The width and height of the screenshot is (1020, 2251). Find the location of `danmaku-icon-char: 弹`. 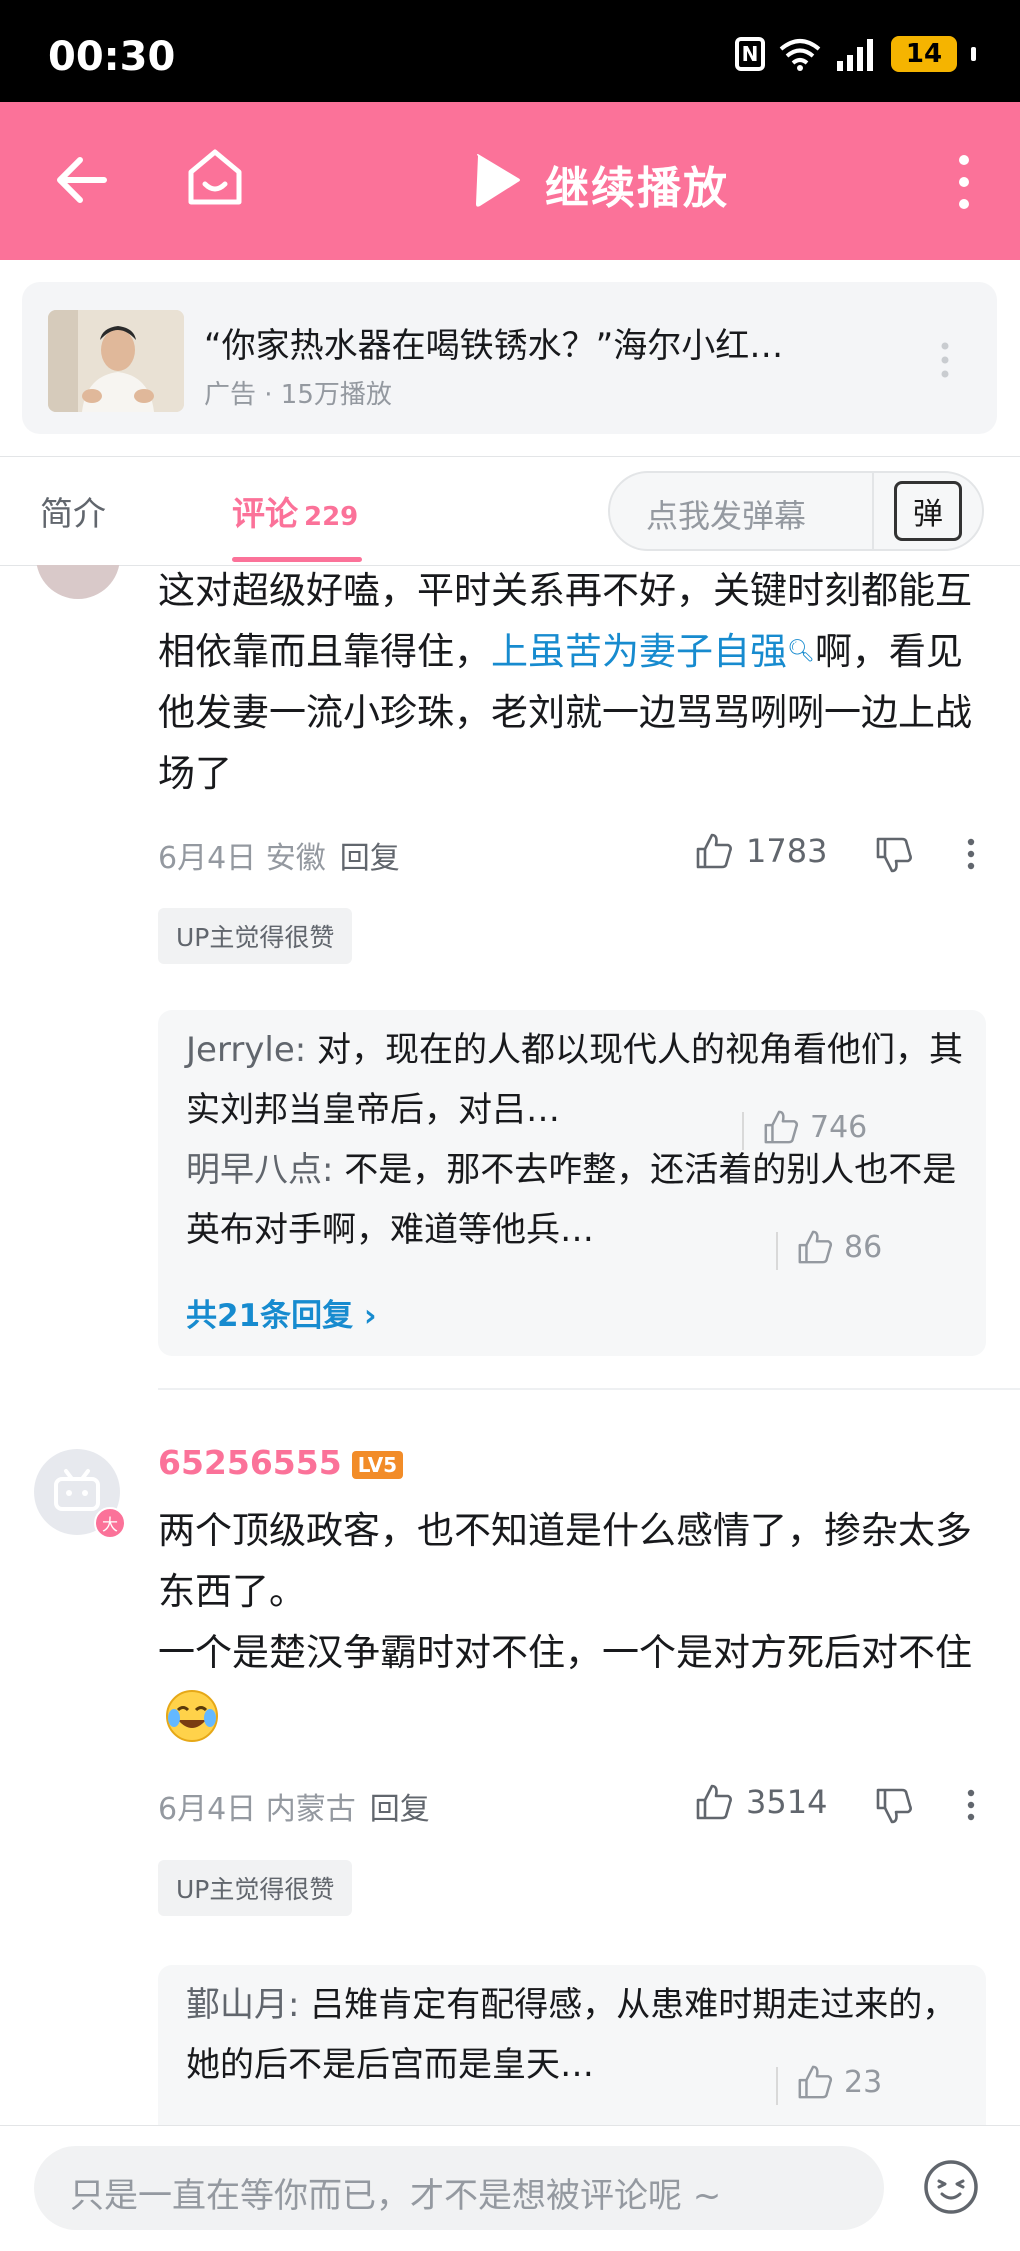

danmaku-icon-char: 弹 is located at coordinates (928, 514).